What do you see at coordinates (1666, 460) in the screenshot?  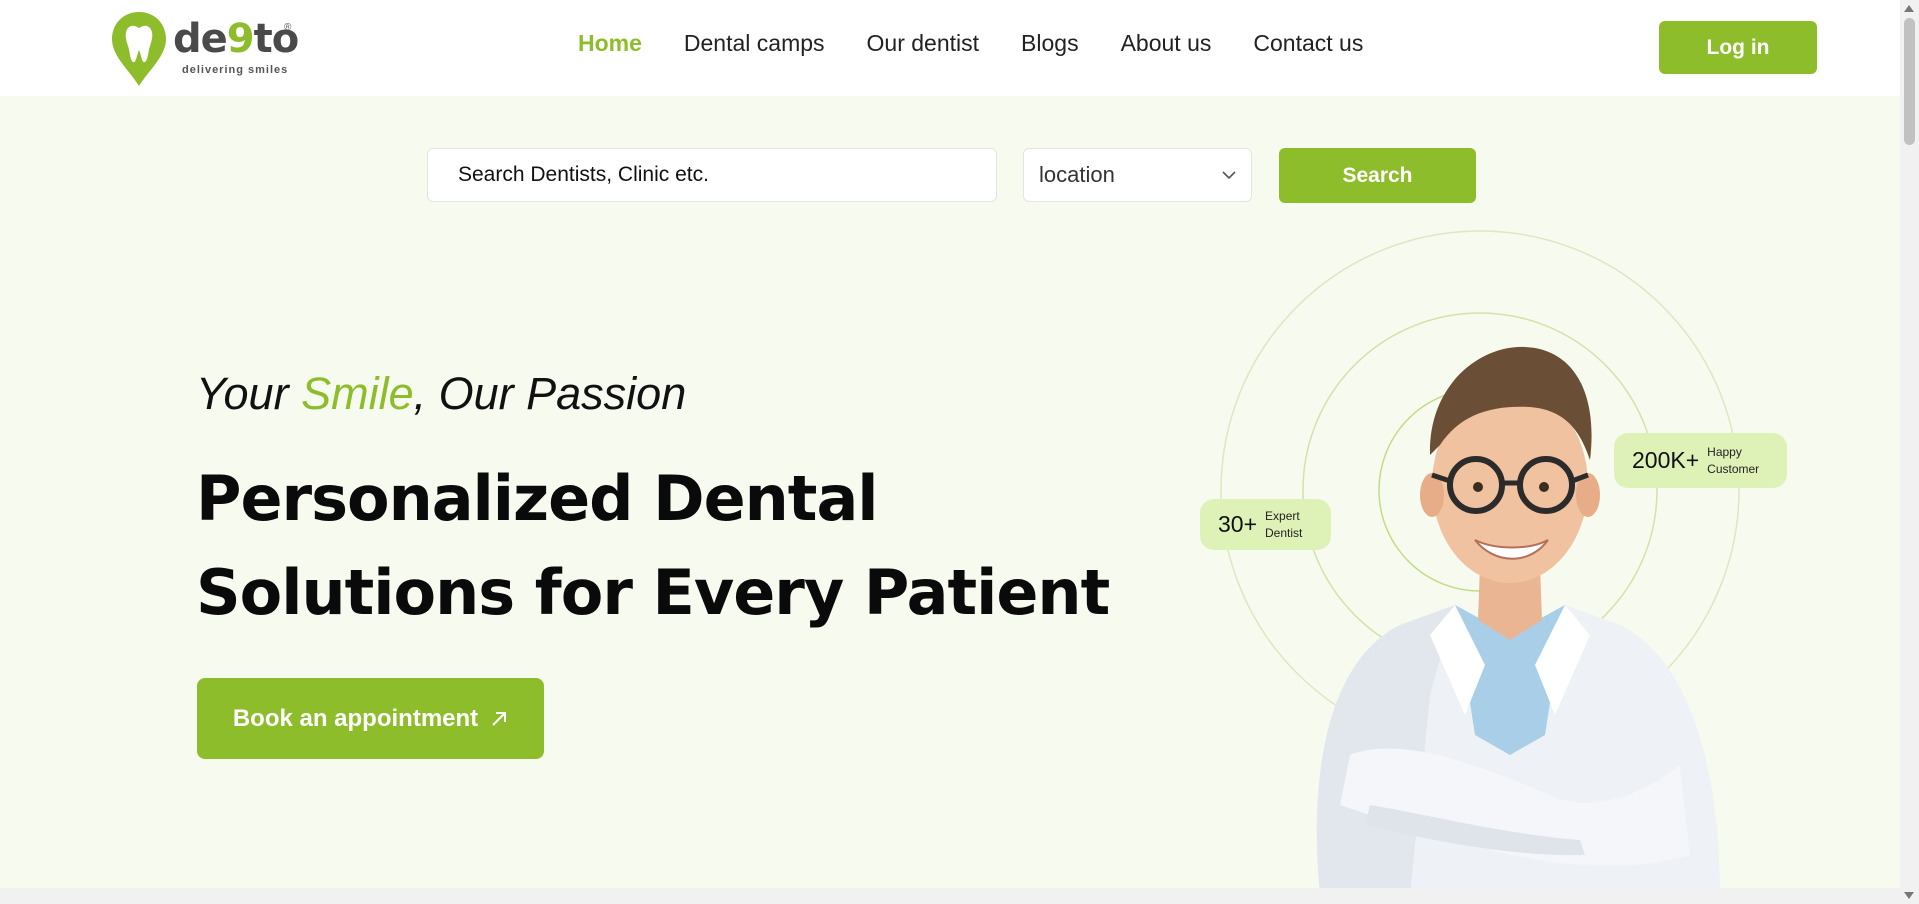 I see `stat-number: 200K+` at bounding box center [1666, 460].